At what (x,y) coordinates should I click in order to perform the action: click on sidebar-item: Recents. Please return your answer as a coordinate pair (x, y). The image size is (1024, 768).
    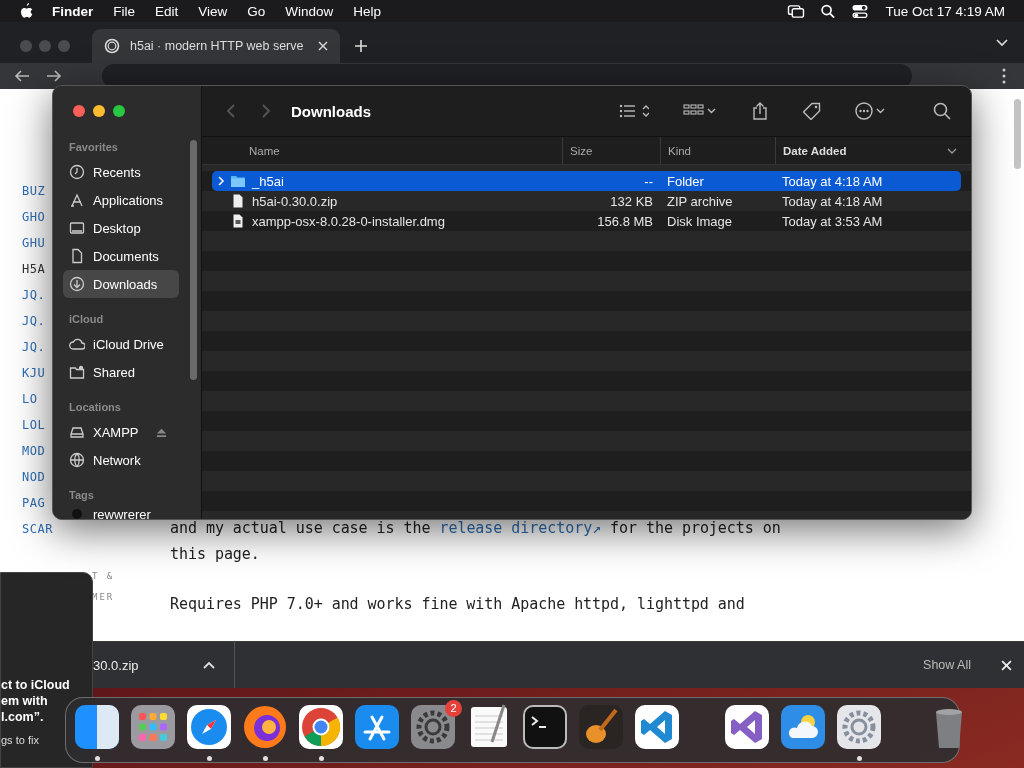
    Looking at the image, I should click on (121, 172).